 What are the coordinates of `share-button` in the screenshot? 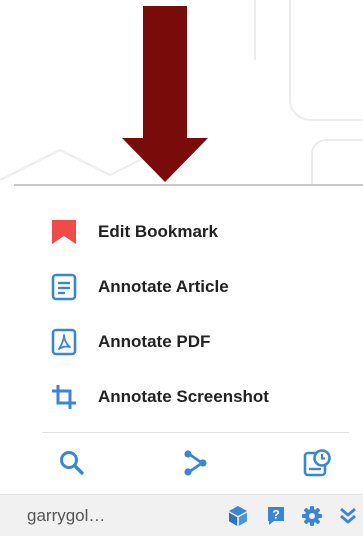 It's located at (195, 463).